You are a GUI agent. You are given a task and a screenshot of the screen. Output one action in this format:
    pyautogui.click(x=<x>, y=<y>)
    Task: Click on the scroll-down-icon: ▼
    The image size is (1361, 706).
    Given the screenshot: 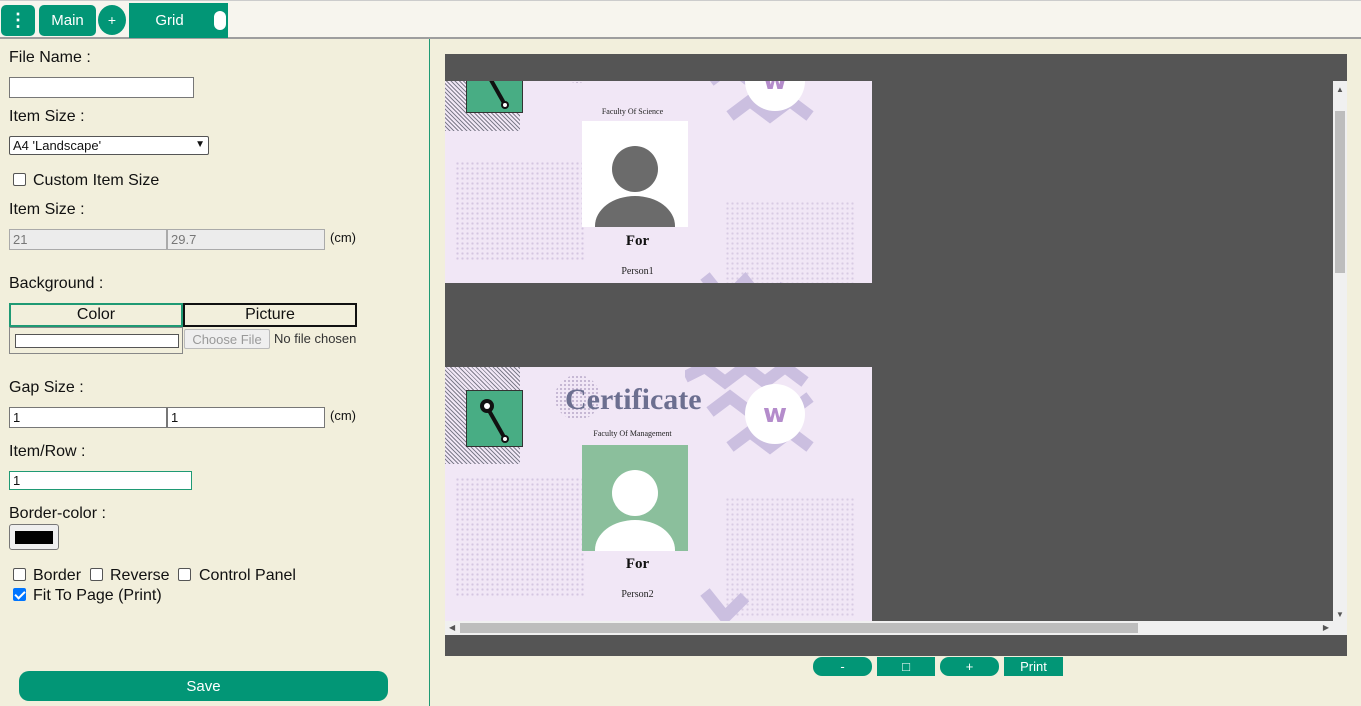 What is the action you would take?
    pyautogui.click(x=1340, y=614)
    